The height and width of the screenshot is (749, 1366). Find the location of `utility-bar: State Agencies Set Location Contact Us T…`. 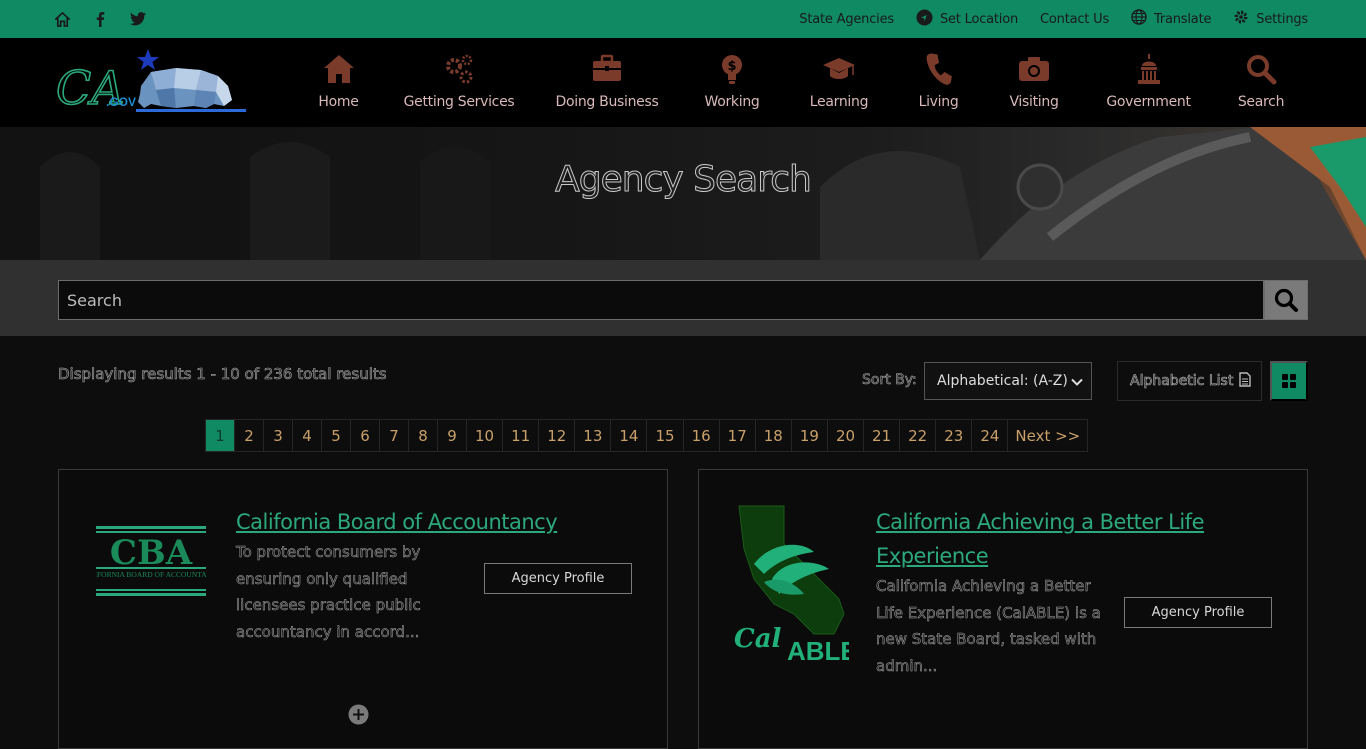

utility-bar: State Agencies Set Location Contact Us T… is located at coordinates (683, 19).